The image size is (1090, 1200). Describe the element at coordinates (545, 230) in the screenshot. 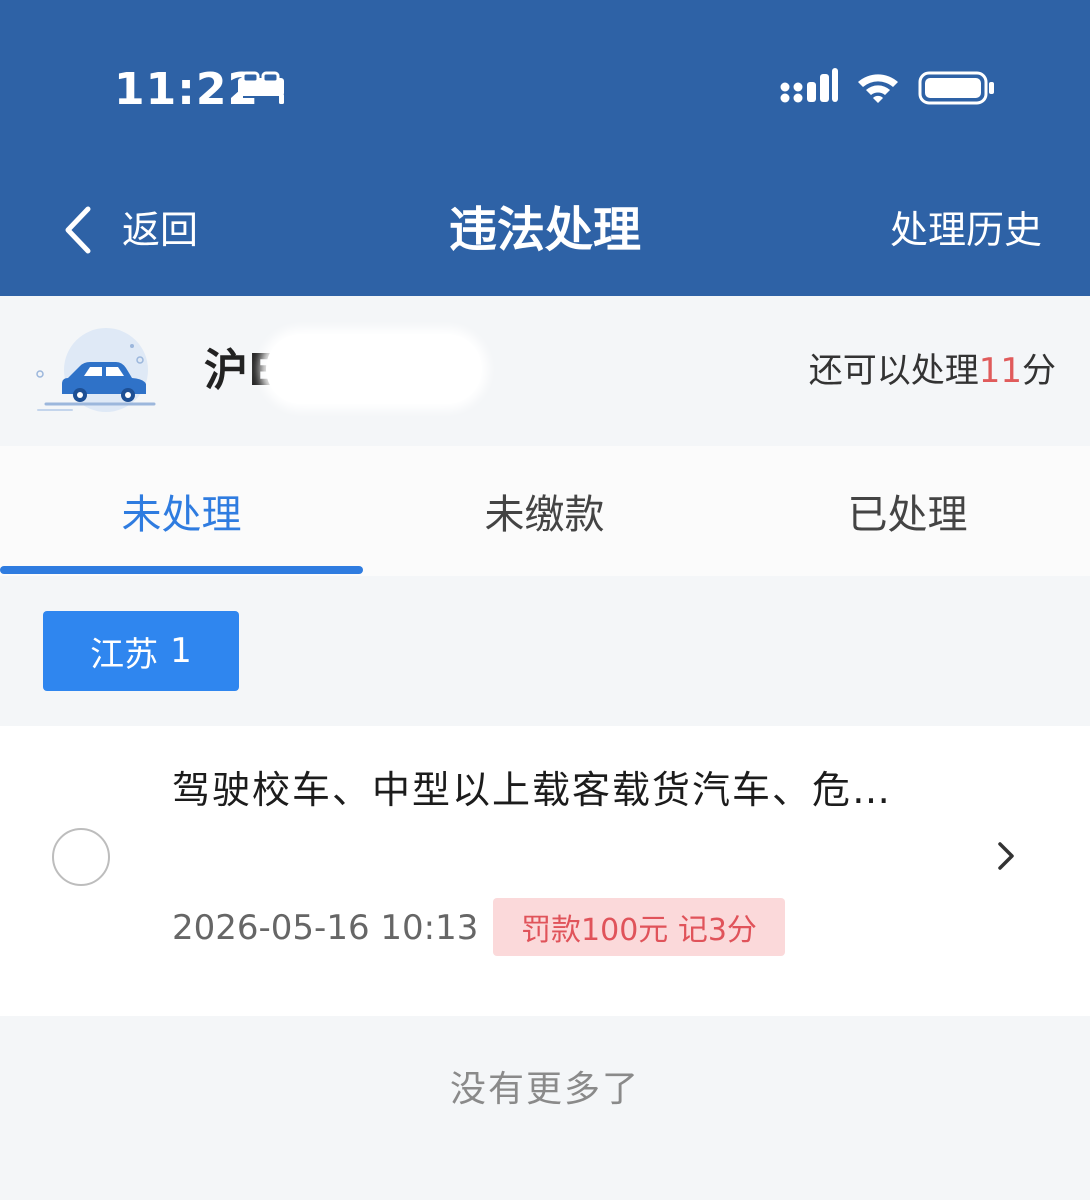

I see `nav-bar: 返回 违法处理 处理历史` at that location.